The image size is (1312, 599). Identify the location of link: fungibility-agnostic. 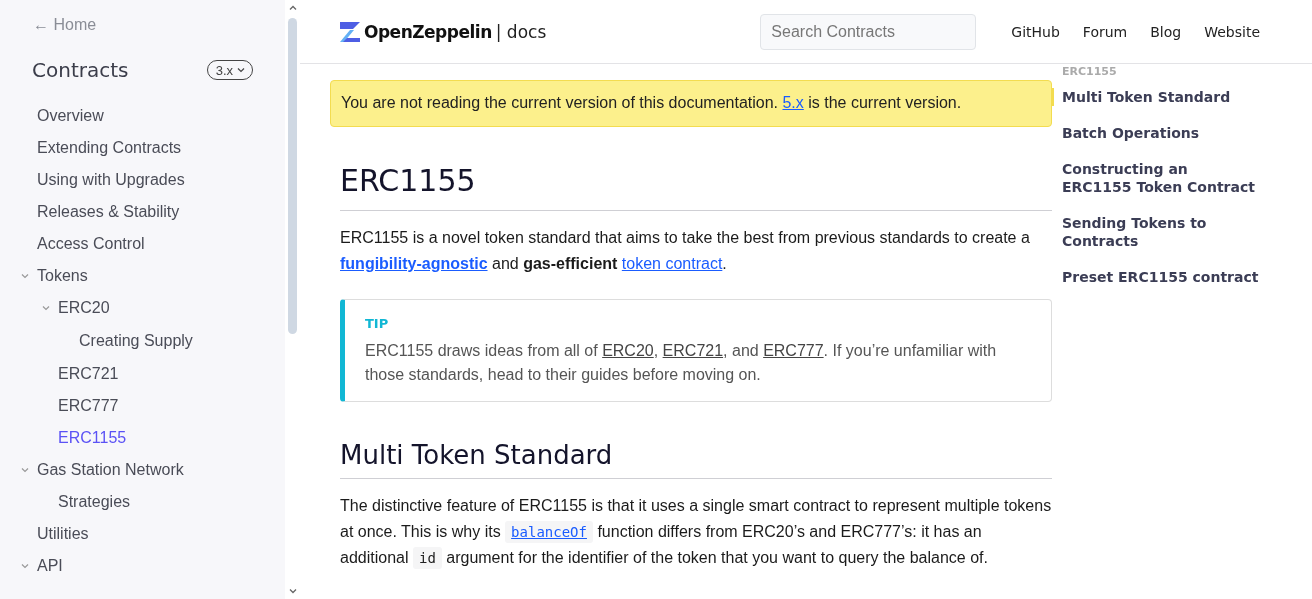
(414, 263).